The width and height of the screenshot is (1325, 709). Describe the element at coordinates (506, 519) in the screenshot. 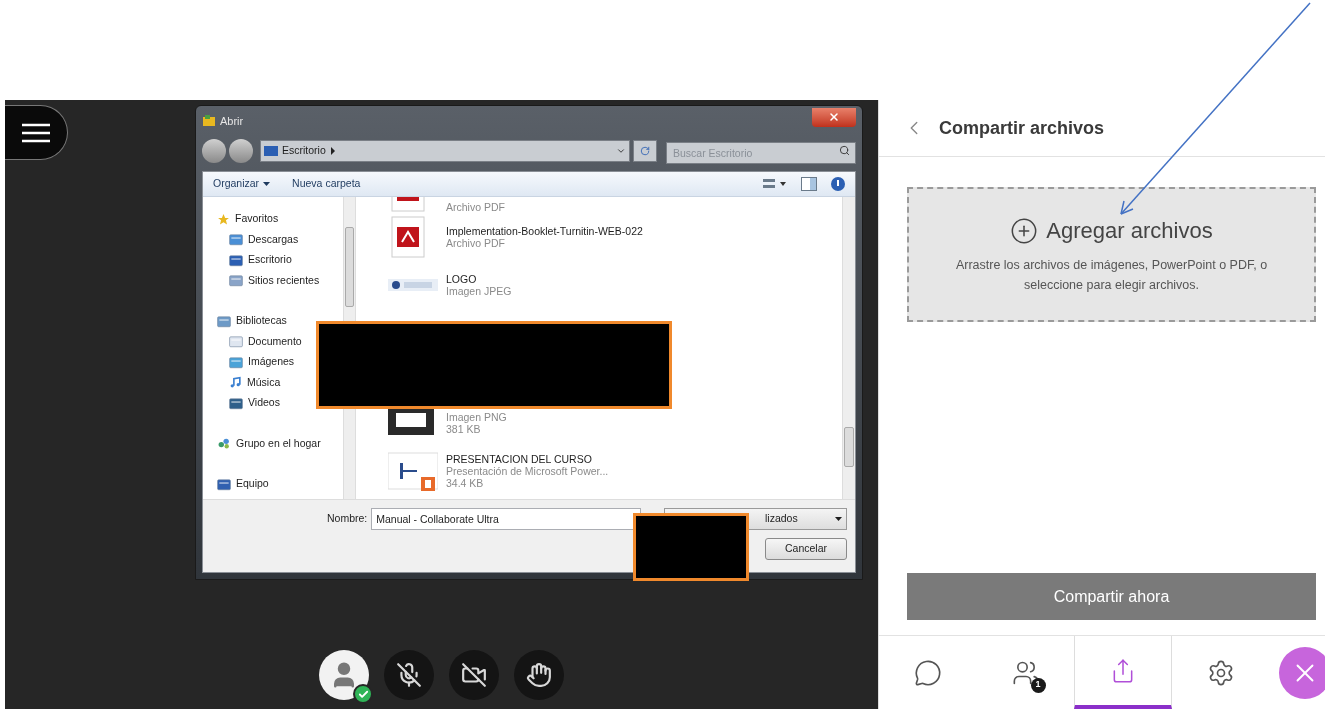

I see `filename-field: Manual - Collaborate Ultra` at that location.